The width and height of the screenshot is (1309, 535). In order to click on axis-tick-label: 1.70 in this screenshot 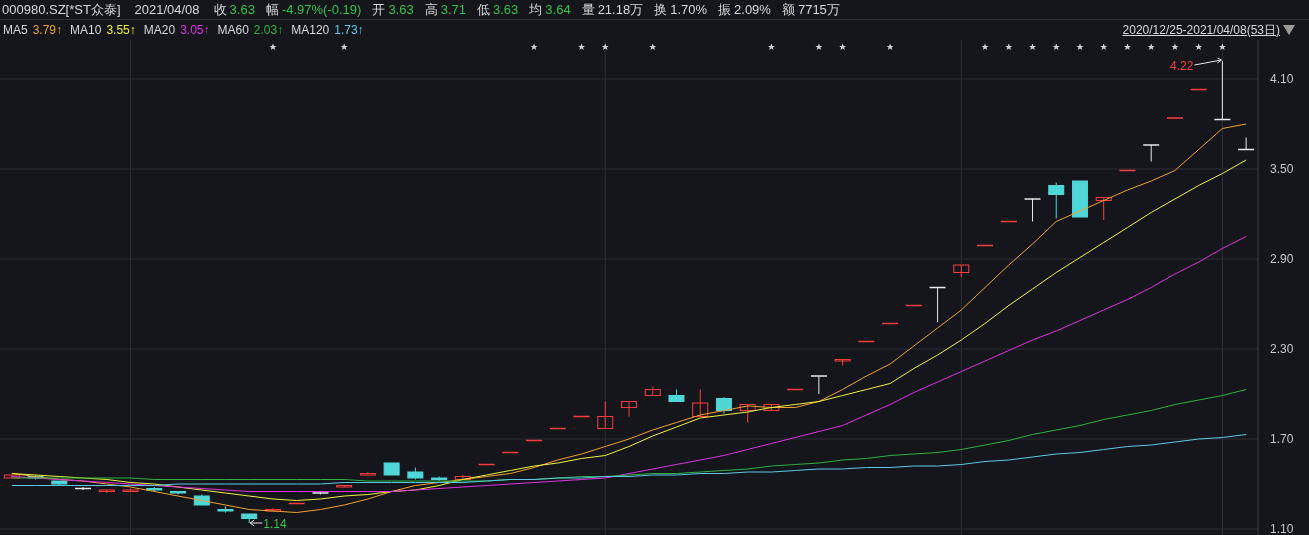, I will do `click(1282, 439)`.